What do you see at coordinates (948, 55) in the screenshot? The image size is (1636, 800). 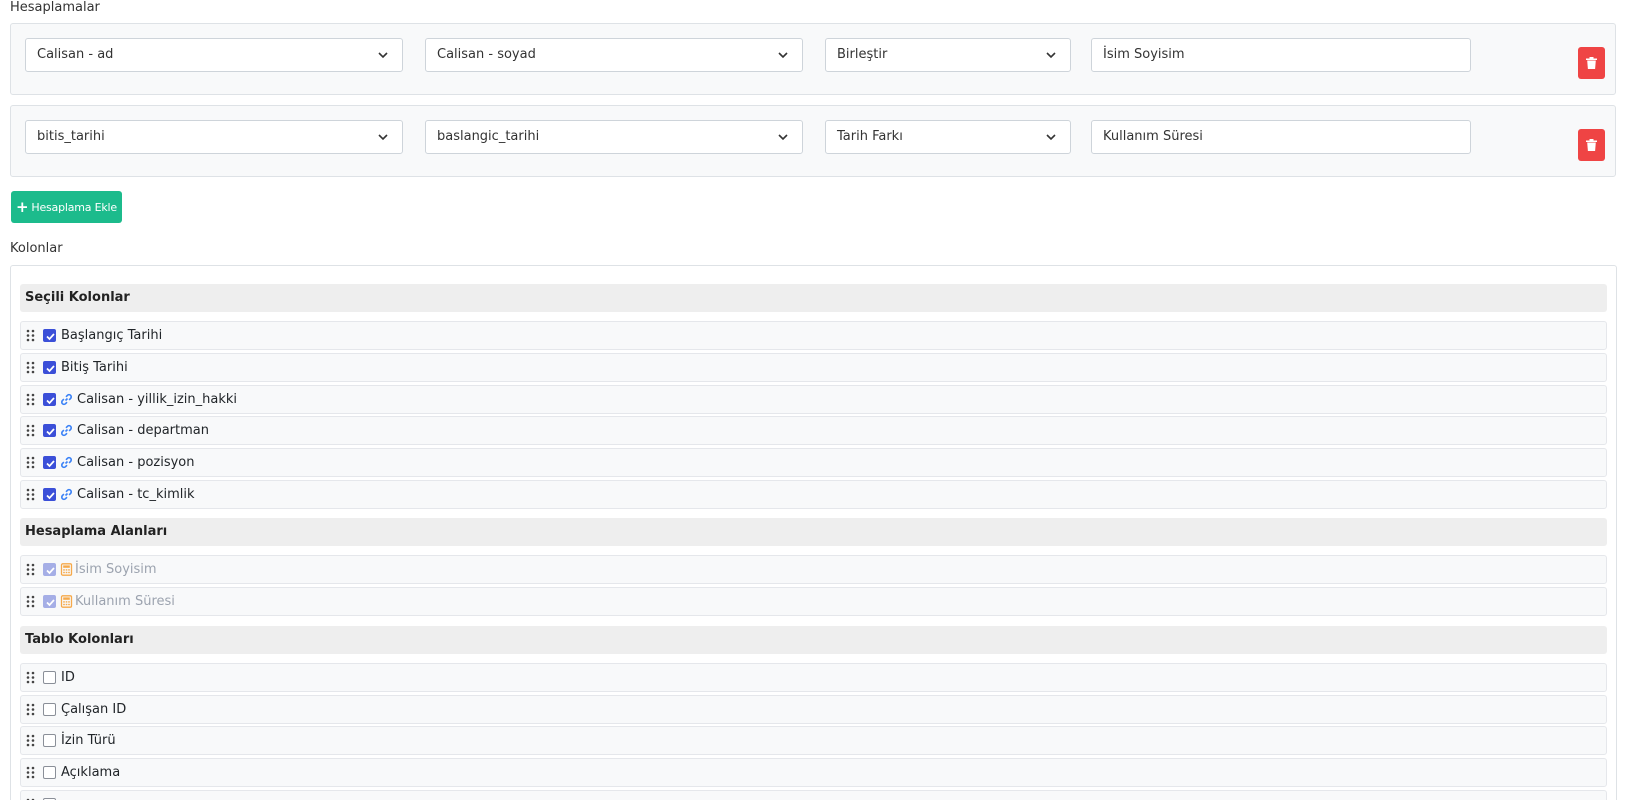 I see `calc-operation-select: Birleştir` at bounding box center [948, 55].